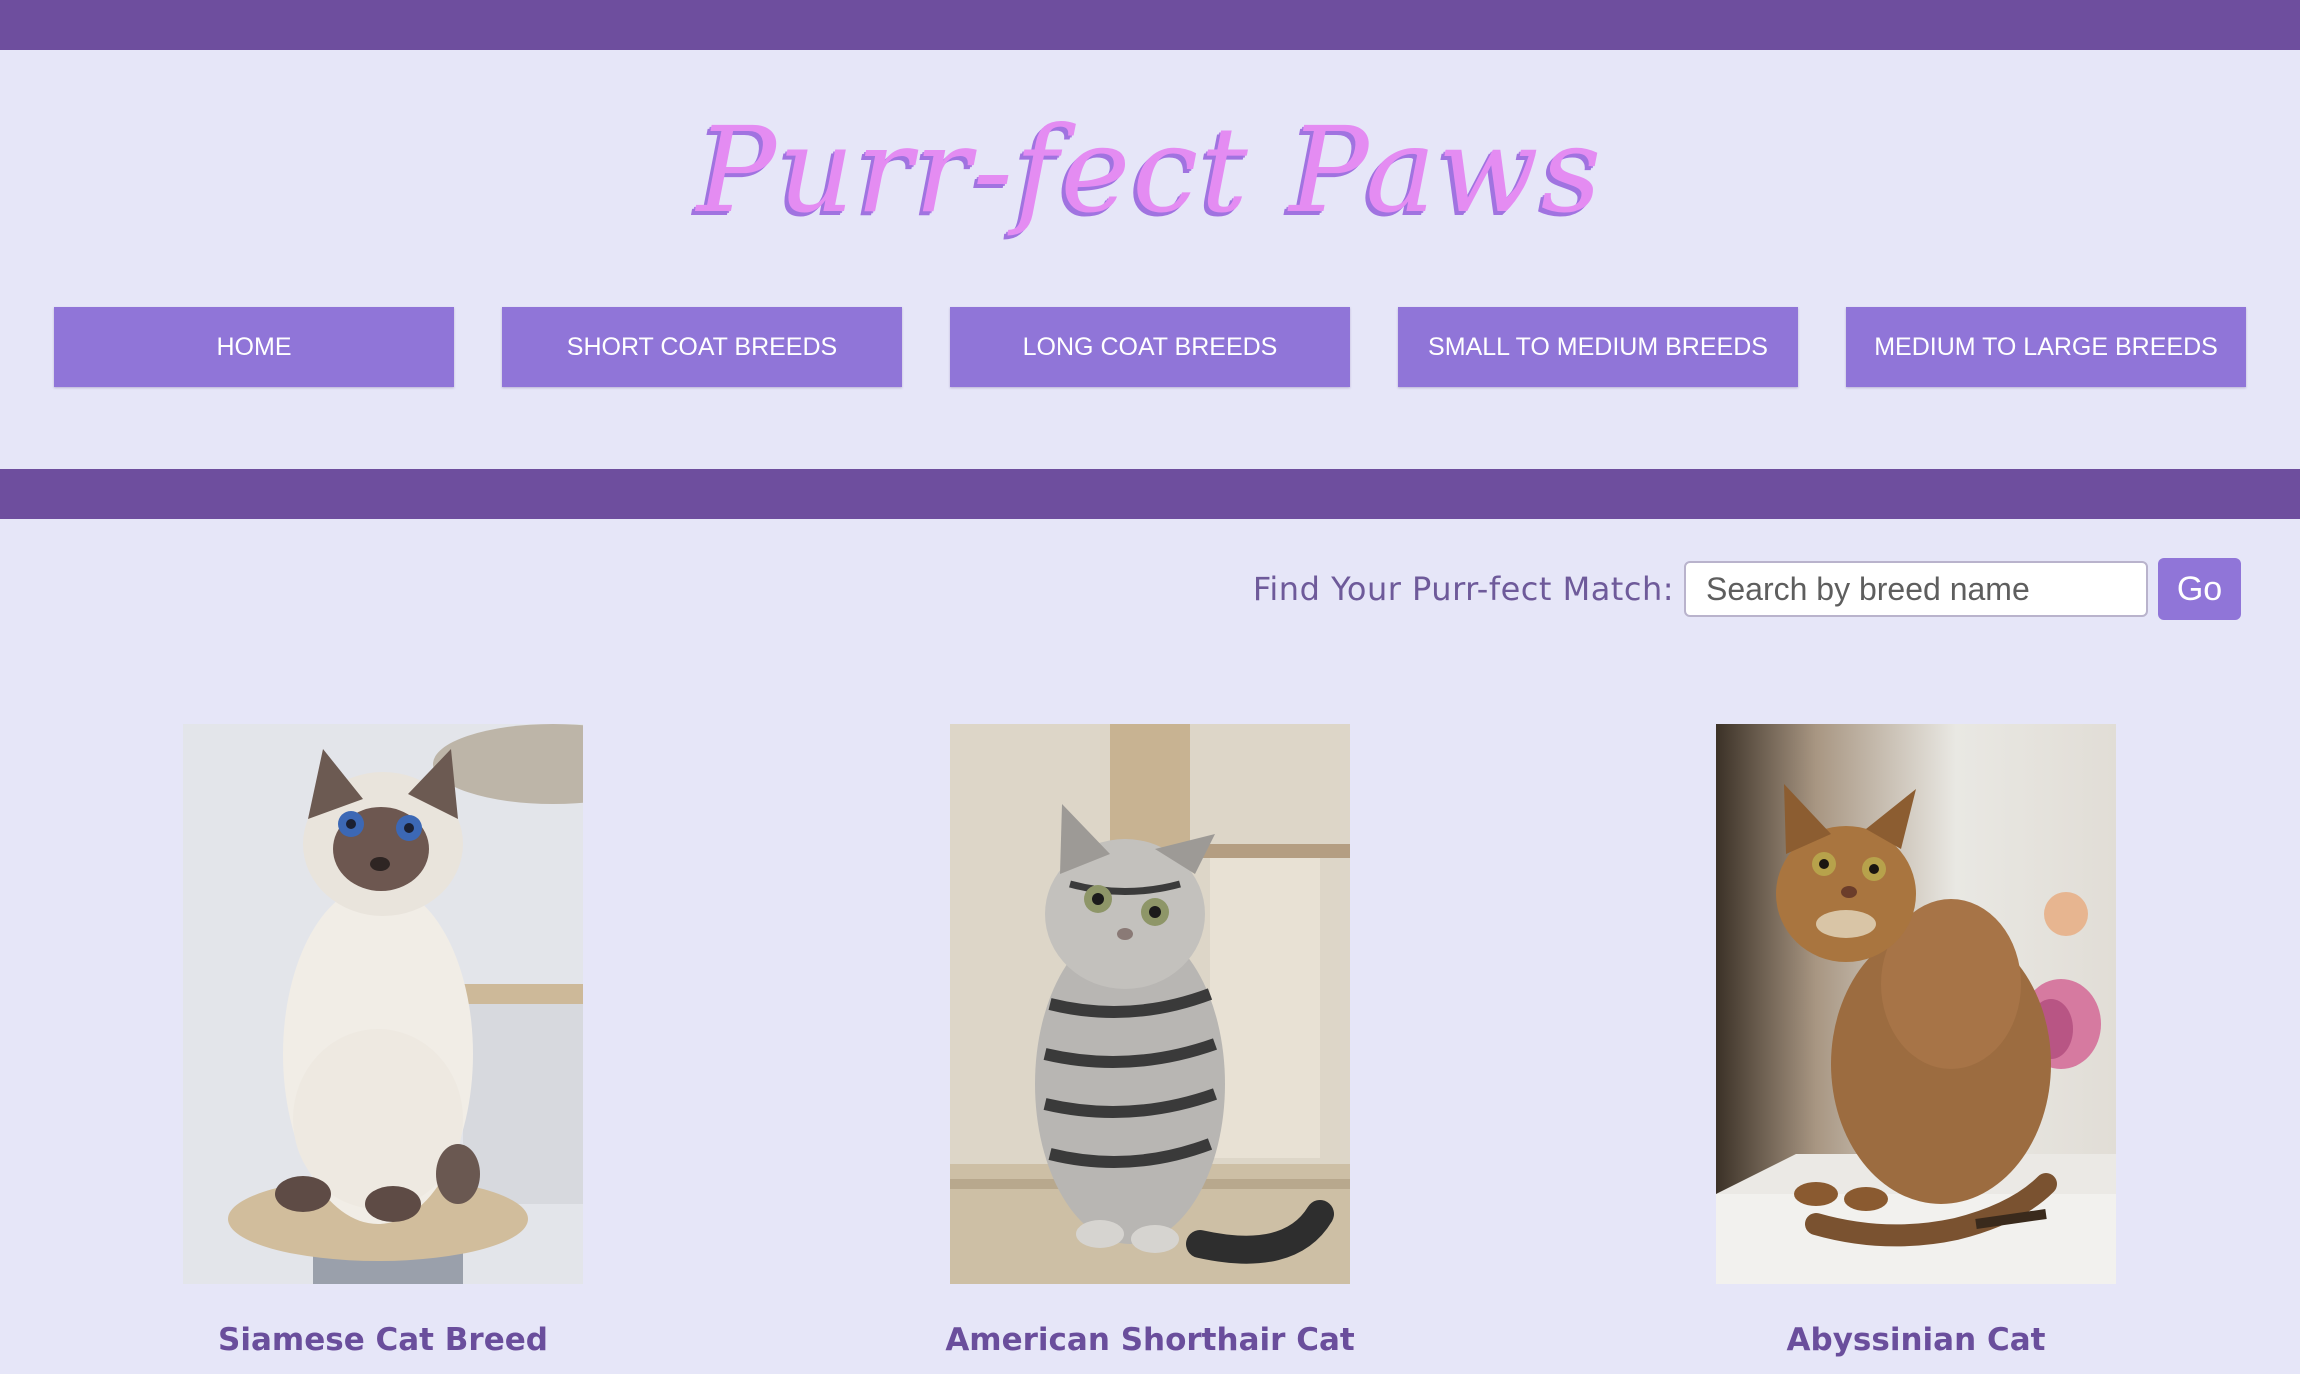 This screenshot has width=2300, height=1374. I want to click on american-shorthair-cat-photo, so click(1150, 1004).